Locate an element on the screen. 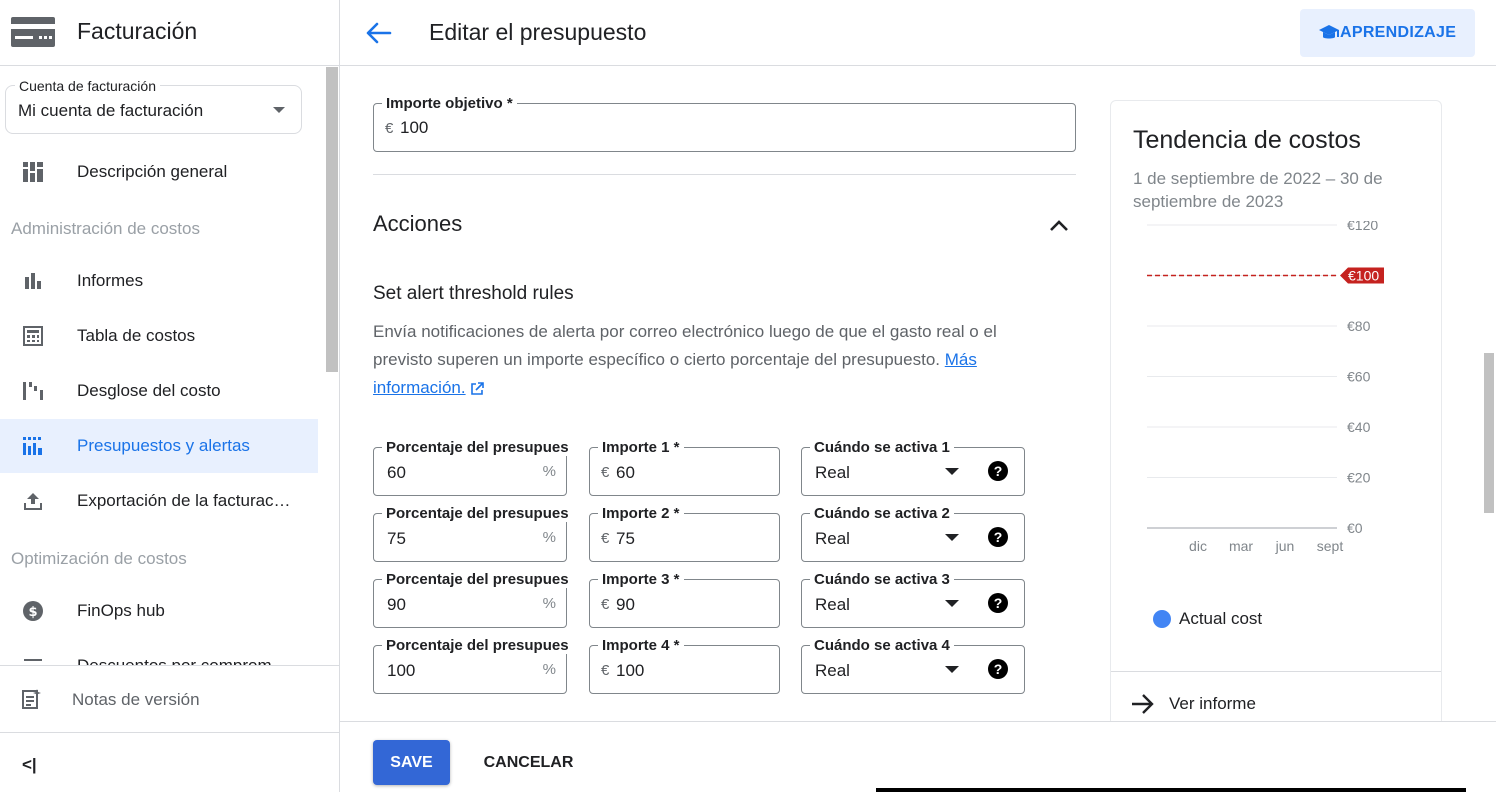  waterfall-icon is located at coordinates (33, 391).